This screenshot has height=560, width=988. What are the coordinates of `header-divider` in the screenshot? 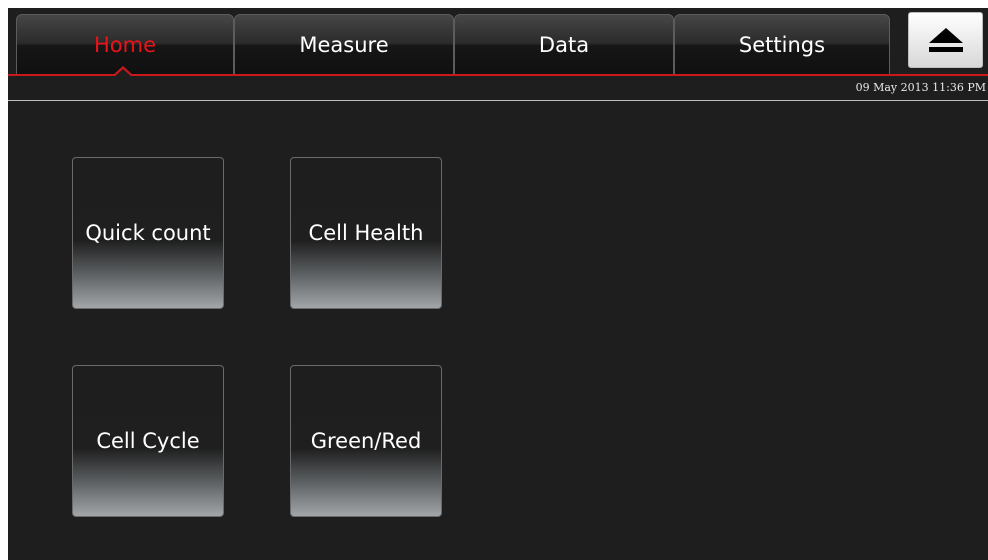 It's located at (498, 100).